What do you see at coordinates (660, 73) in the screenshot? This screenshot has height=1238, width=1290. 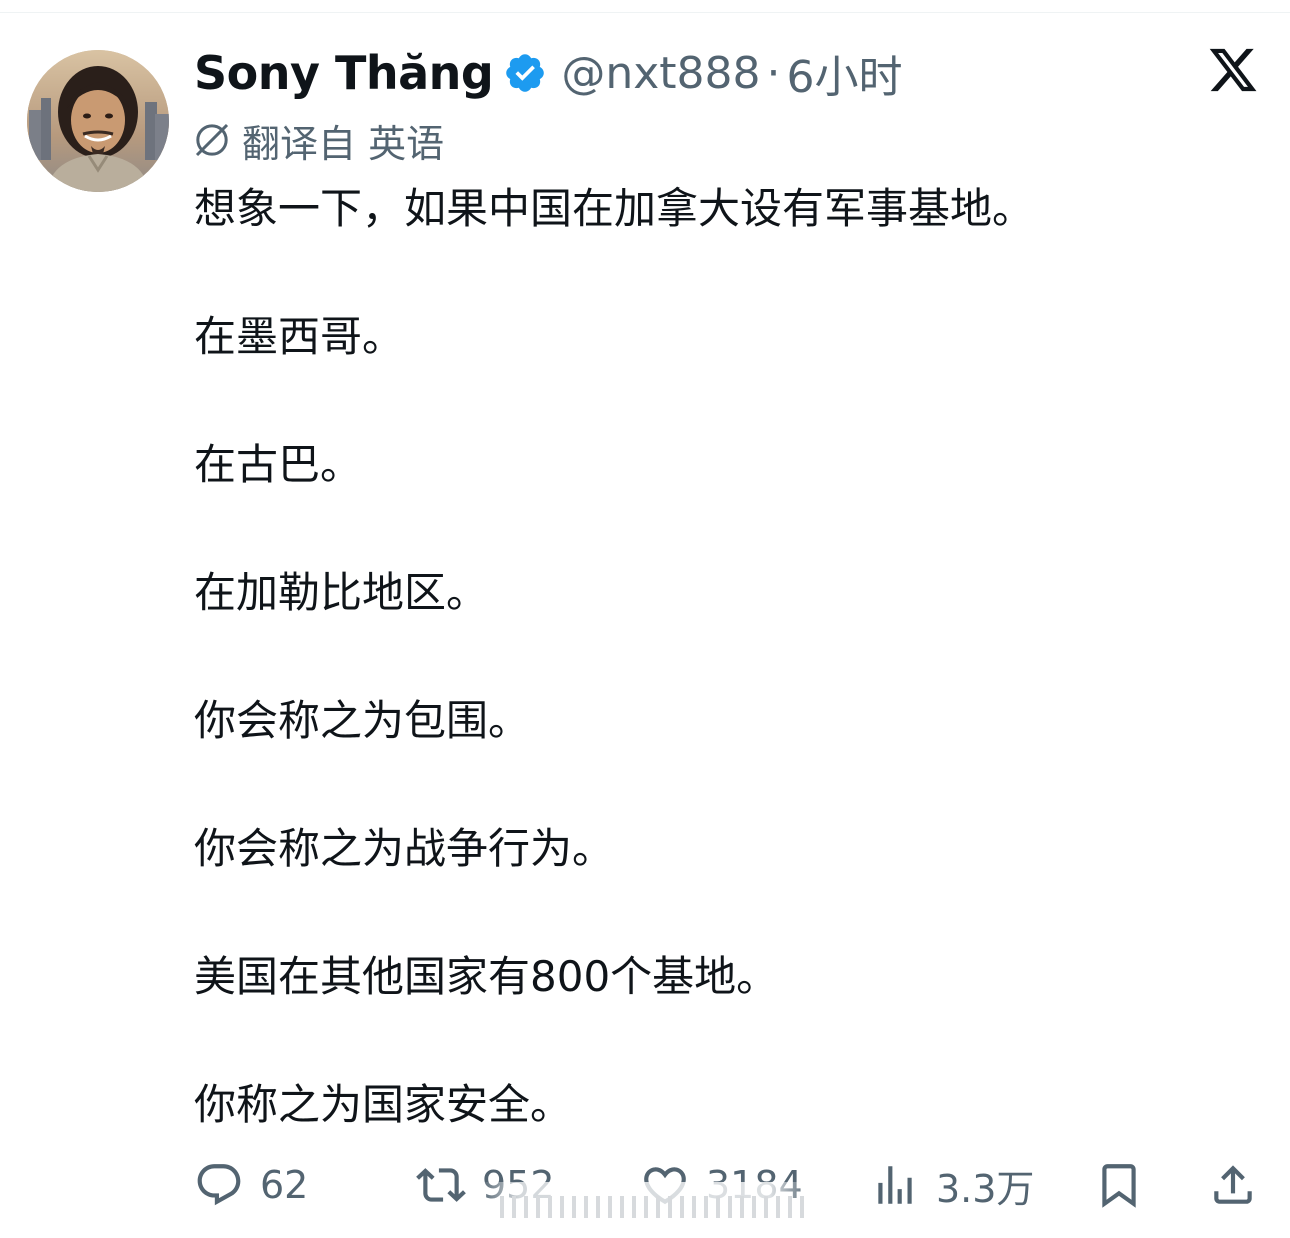 I see `author-handle: @nxt888` at bounding box center [660, 73].